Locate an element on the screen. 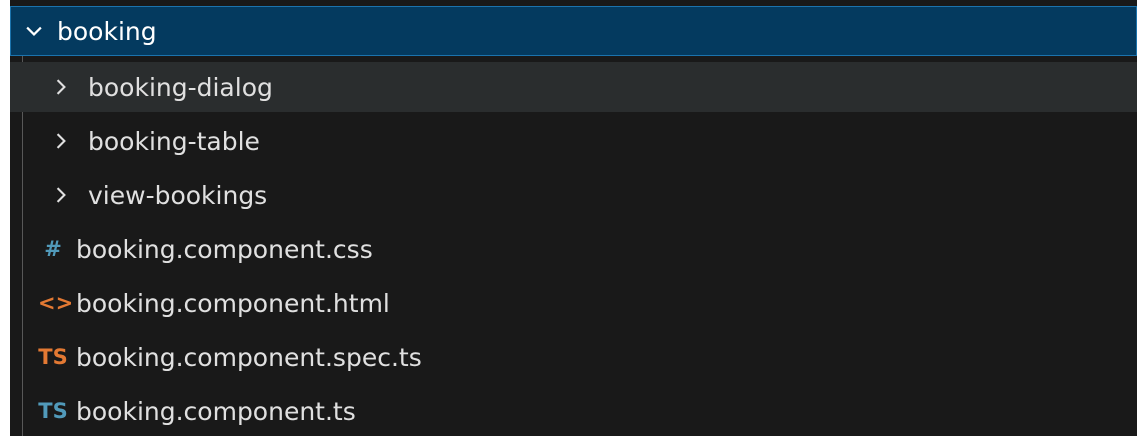 This screenshot has height=436, width=1137. tree-item-label: booking.component.html is located at coordinates (233, 303).